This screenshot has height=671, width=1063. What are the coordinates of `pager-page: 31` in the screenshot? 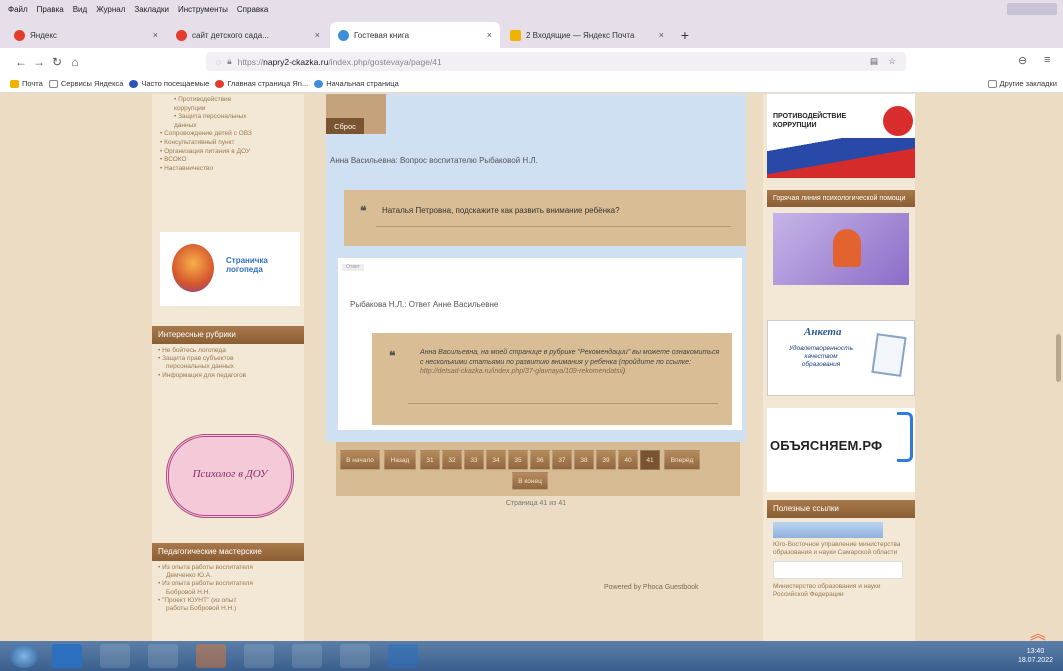 It's located at (430, 460).